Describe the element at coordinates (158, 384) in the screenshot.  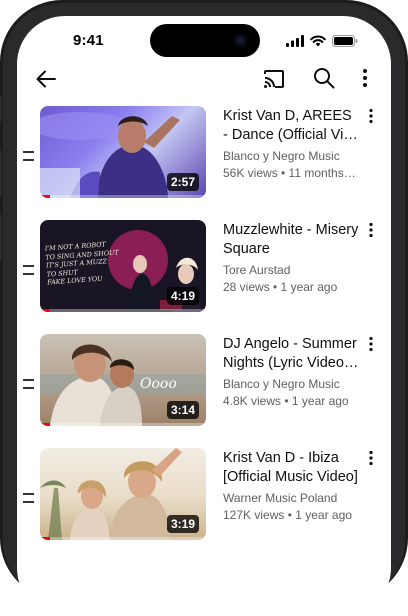
I see `thumbnail-overlay-text: Oooo` at that location.